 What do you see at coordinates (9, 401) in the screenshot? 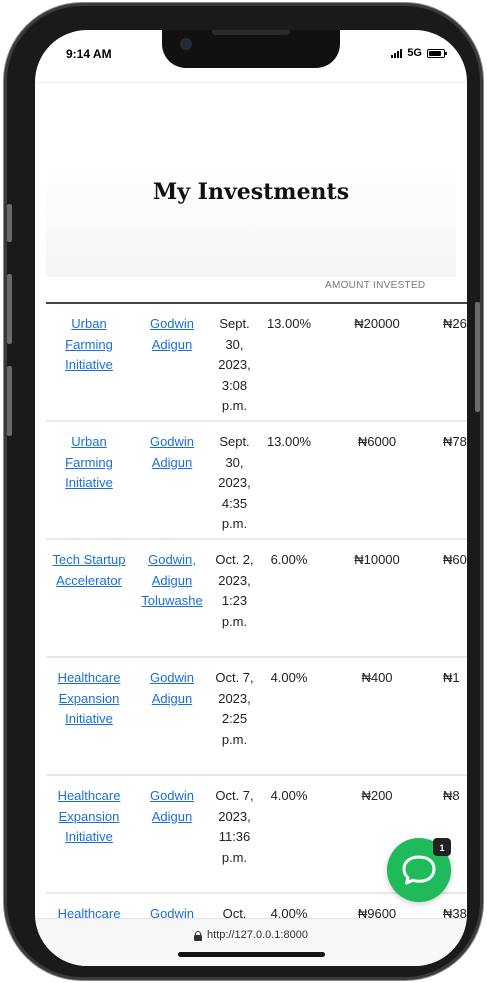
I see `volume-down-button` at bounding box center [9, 401].